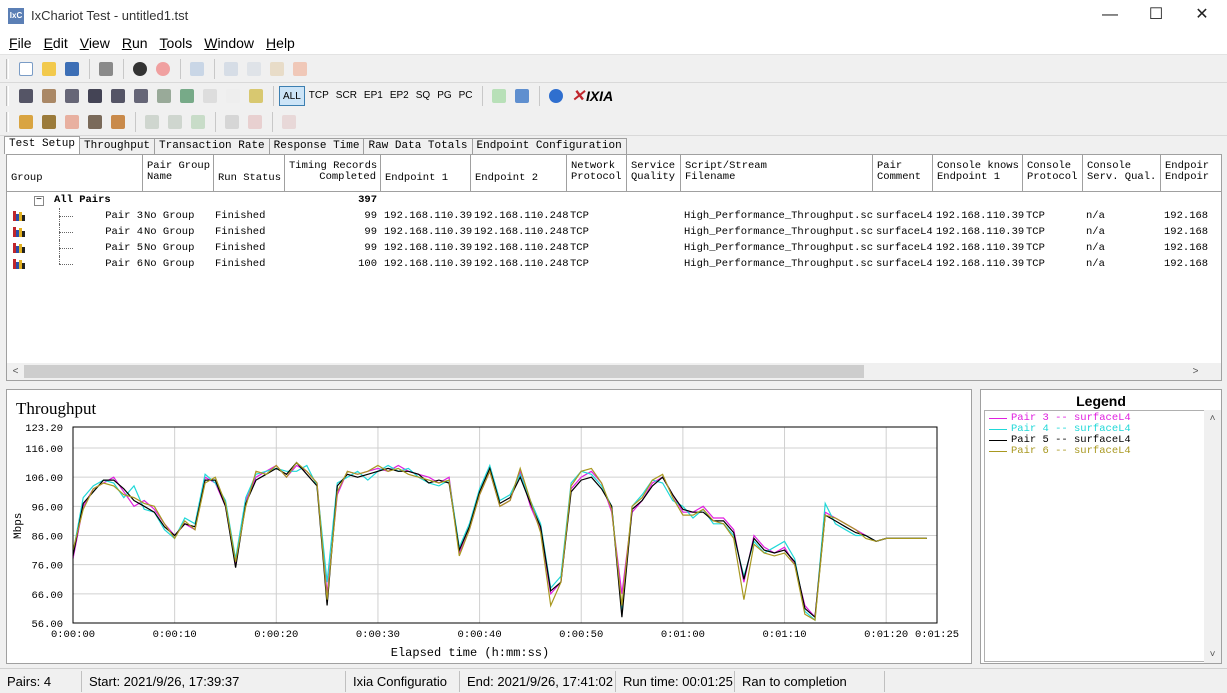 The image size is (1227, 693). Describe the element at coordinates (614, 200) in the screenshot. I see `all-pairs-row: − All Pairs 397` at that location.